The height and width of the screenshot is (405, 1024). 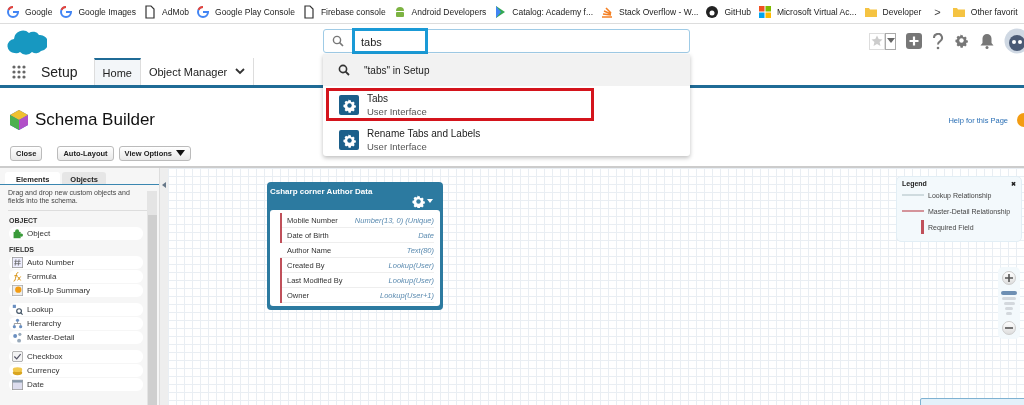 I want to click on bookmark-link: Google Play Console, so click(x=255, y=11).